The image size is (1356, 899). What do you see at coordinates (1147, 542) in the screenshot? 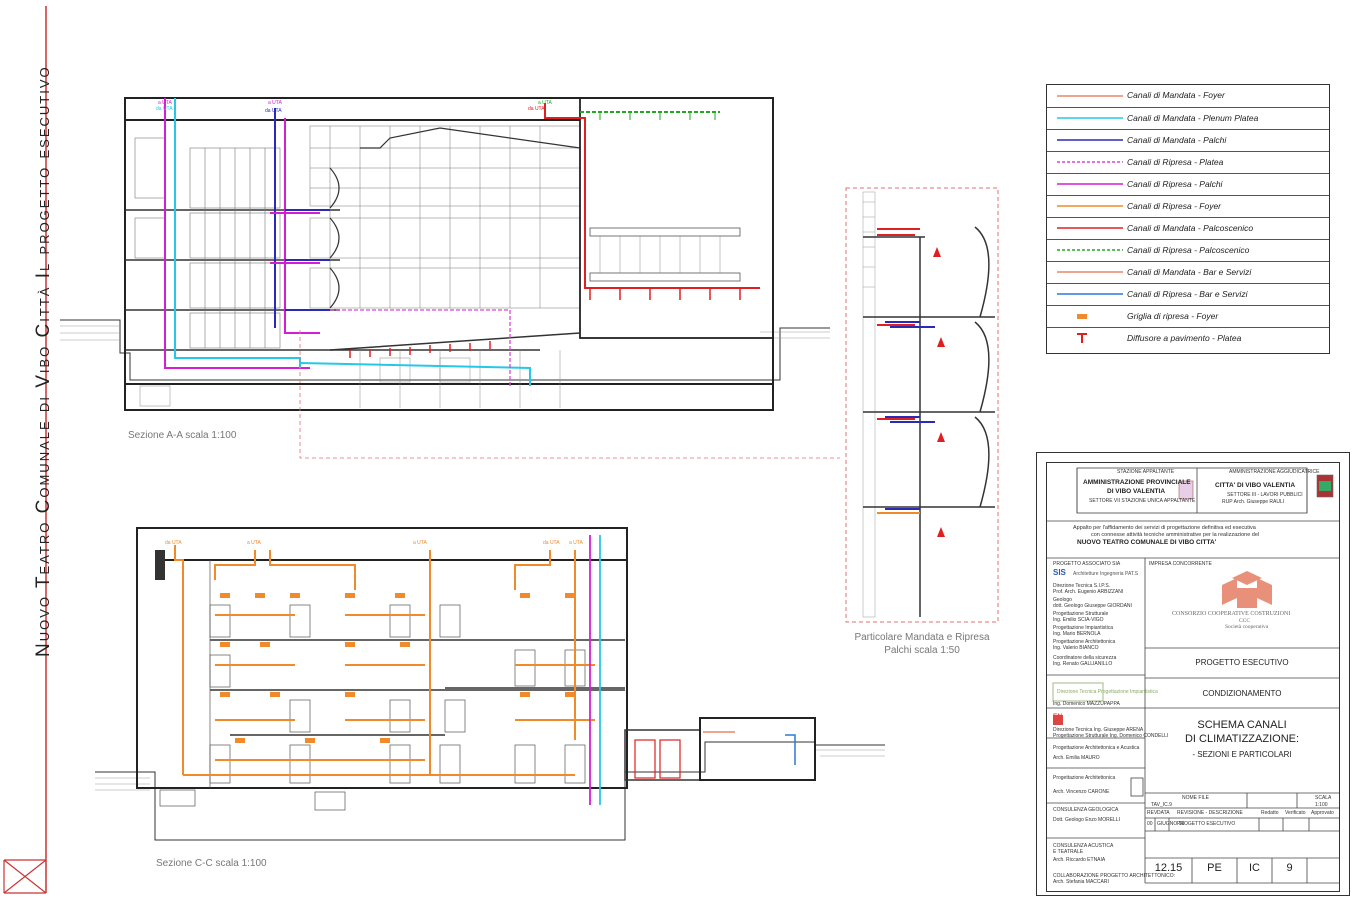
I see `project-name: NUOVO TEATRO COMUNALE DI VIBO CITTA'` at bounding box center [1147, 542].